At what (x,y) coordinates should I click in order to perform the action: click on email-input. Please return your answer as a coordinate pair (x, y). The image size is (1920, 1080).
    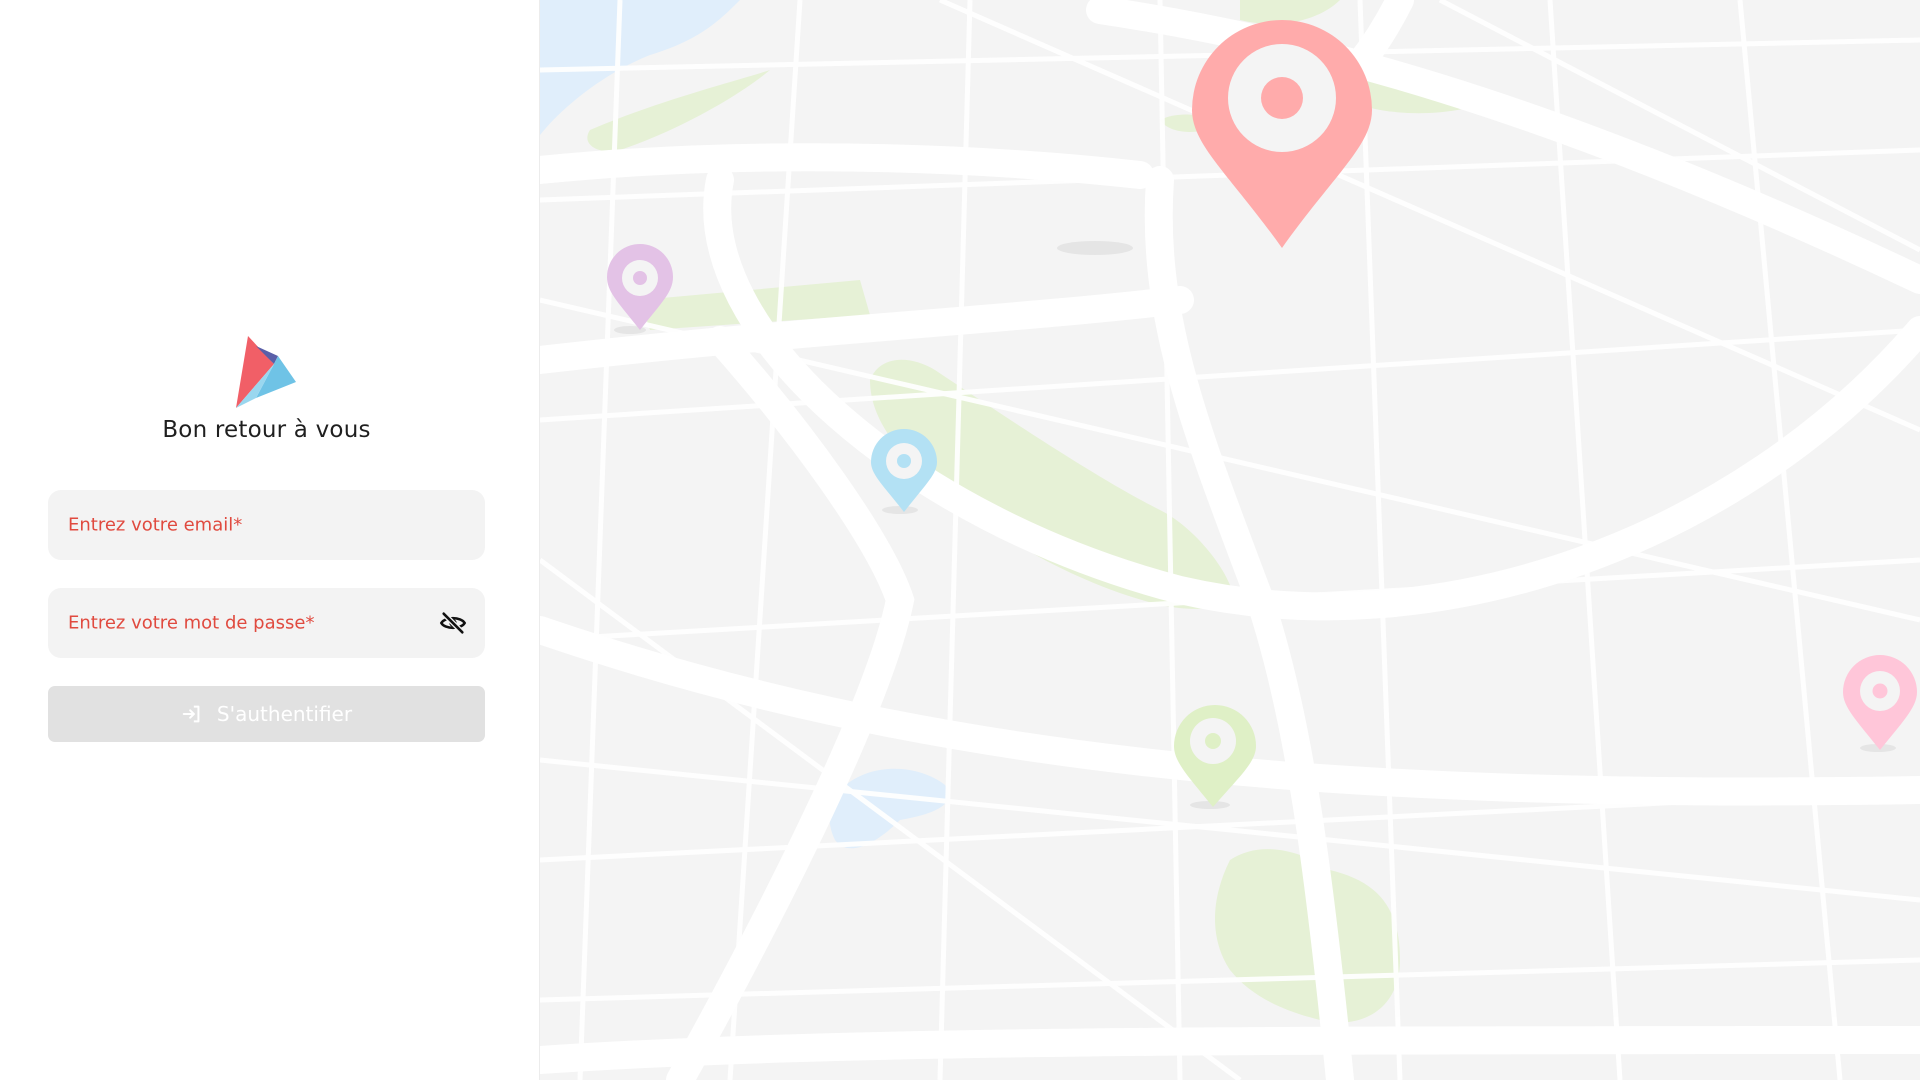
    Looking at the image, I should click on (266, 525).